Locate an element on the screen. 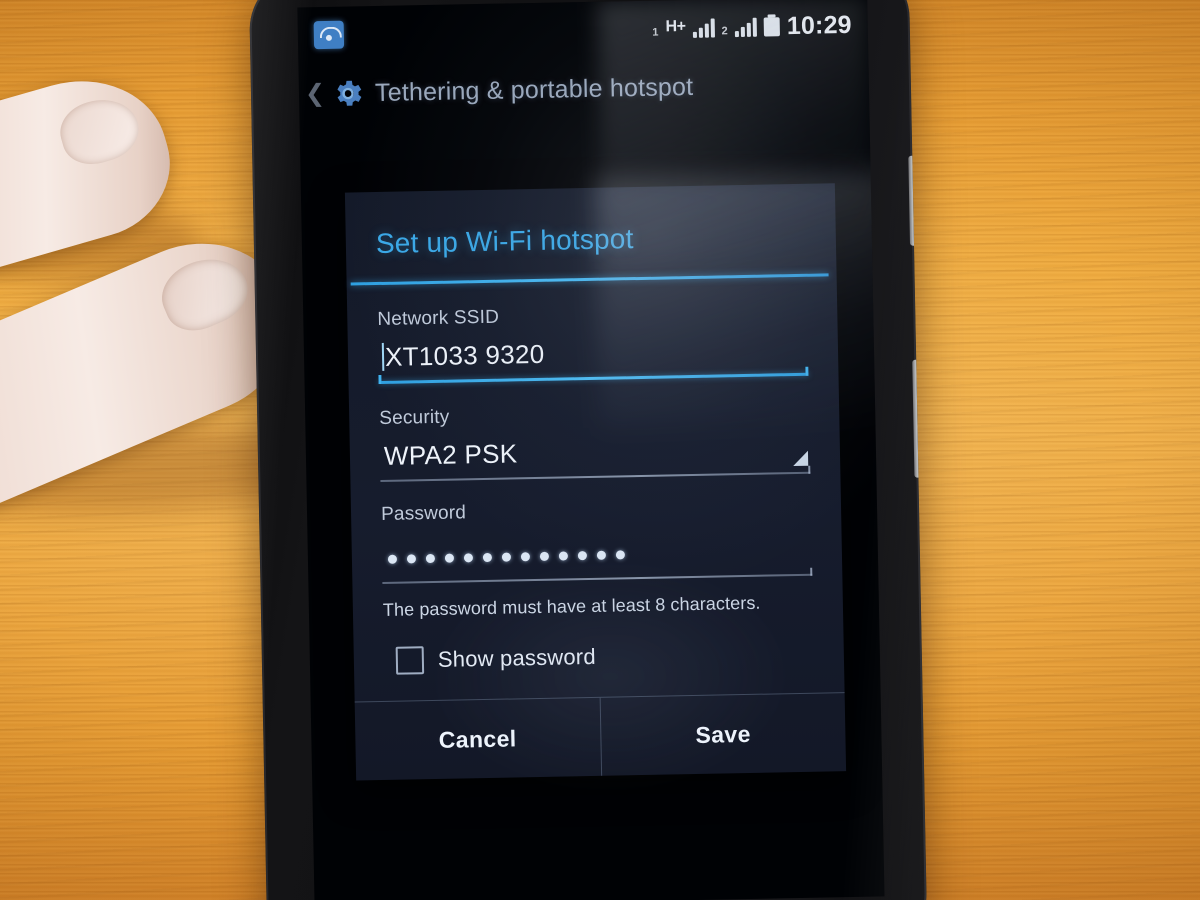  network-type-label: H+ is located at coordinates (675, 26).